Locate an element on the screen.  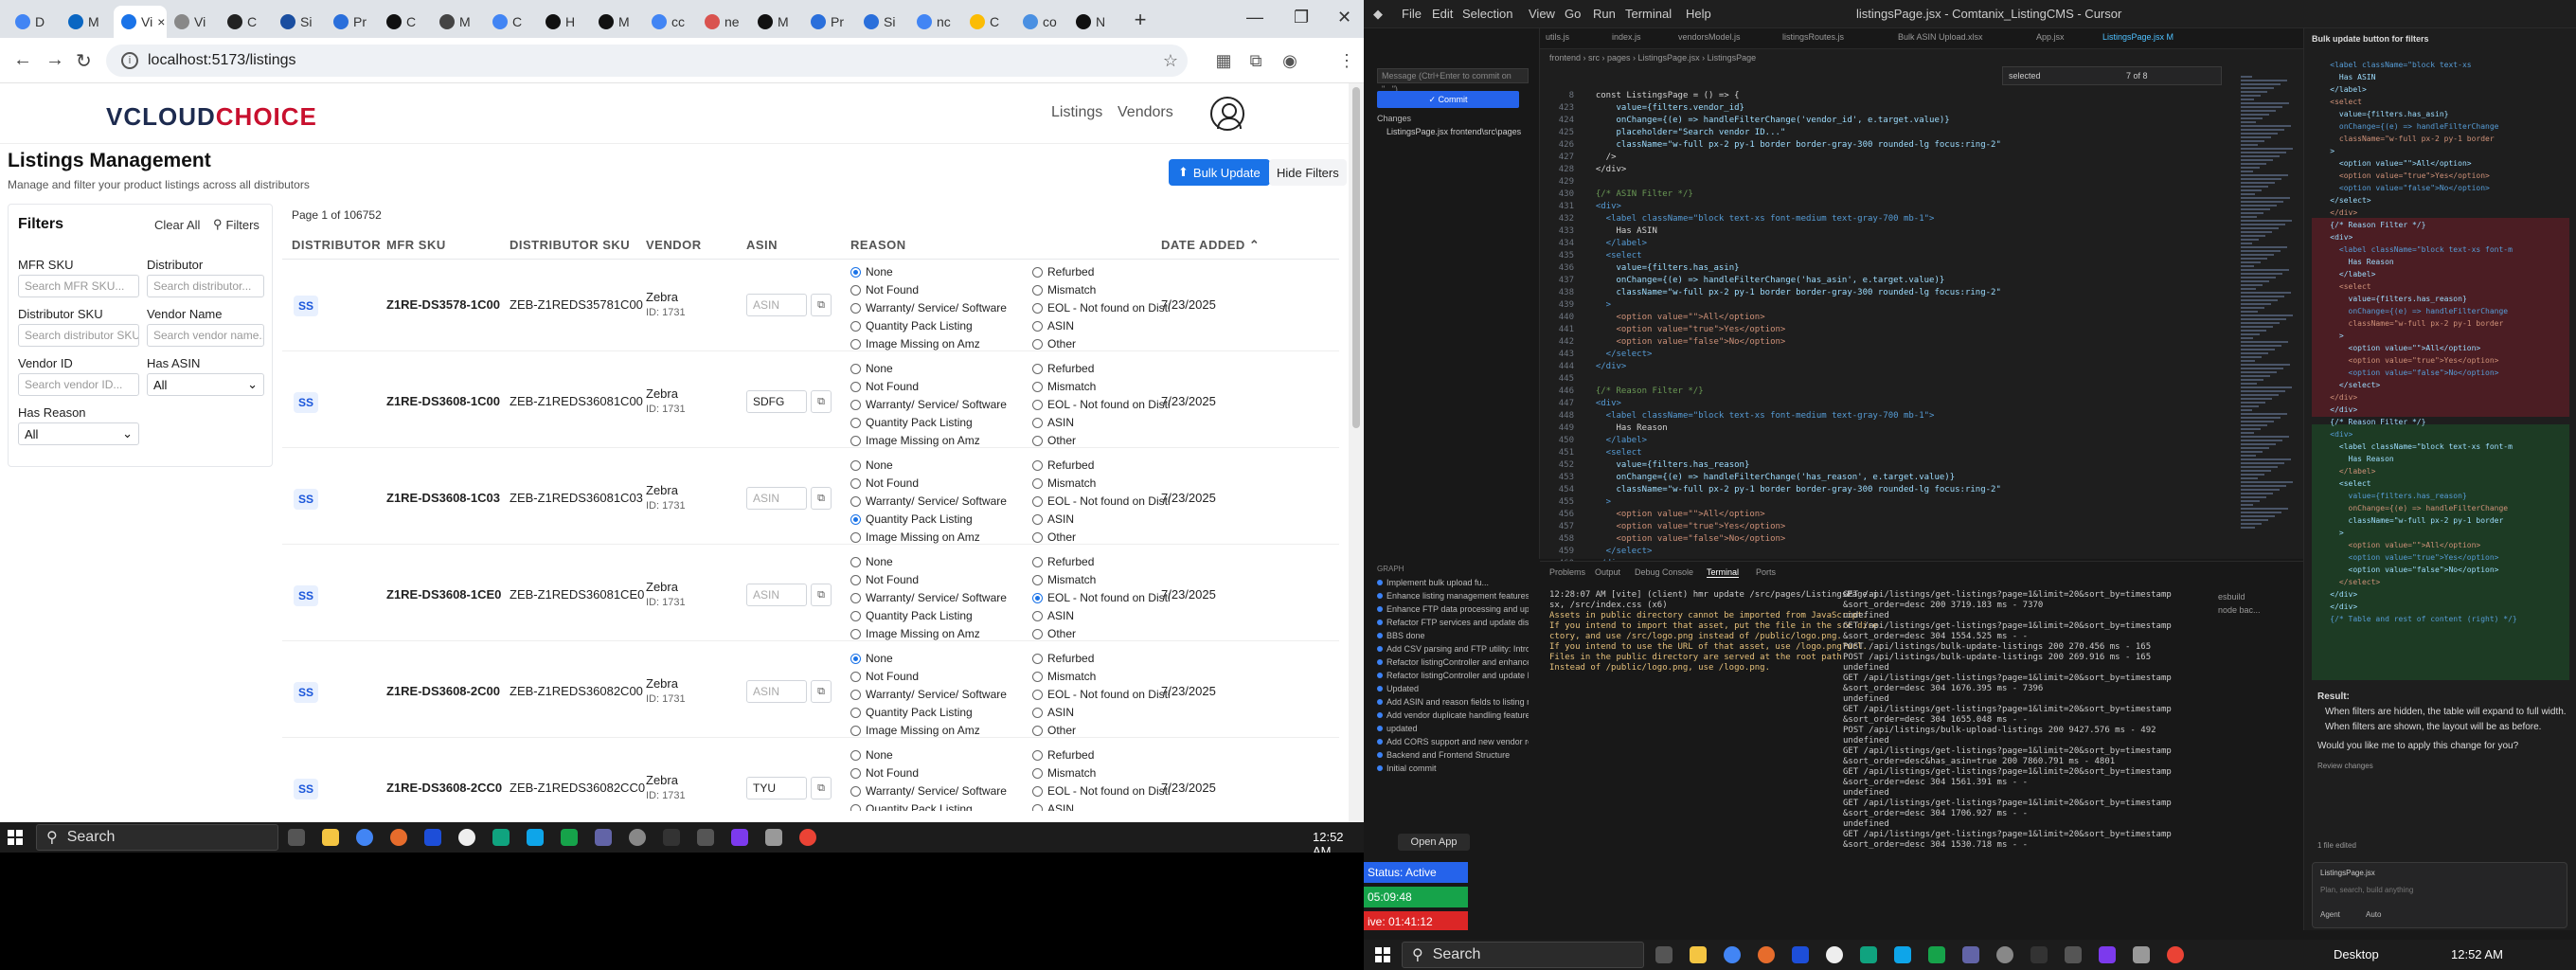
code-line: 430 {/* ASIN Filter */} is located at coordinates (1881, 195).